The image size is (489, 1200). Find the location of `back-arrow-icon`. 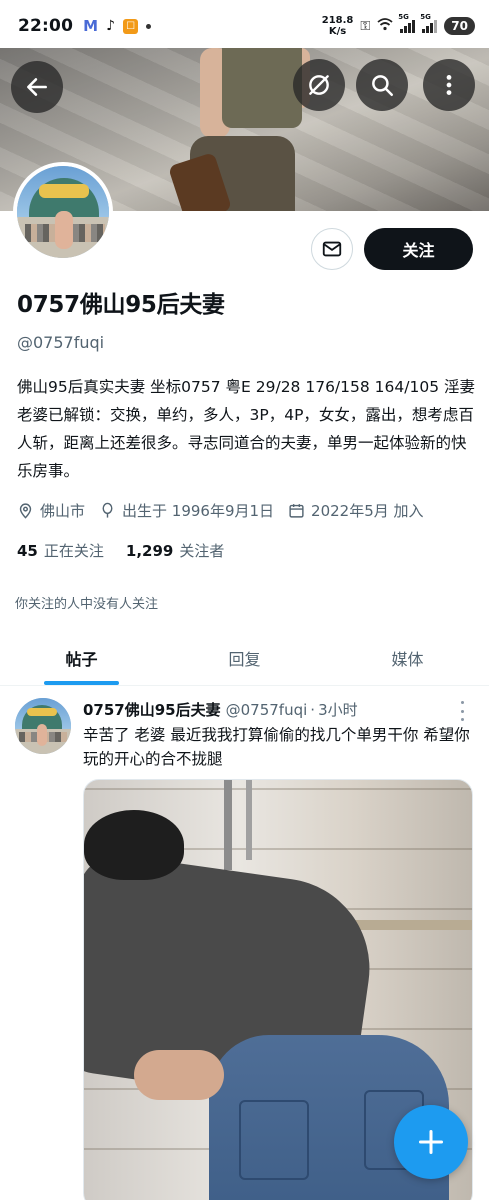

back-arrow-icon is located at coordinates (37, 87).